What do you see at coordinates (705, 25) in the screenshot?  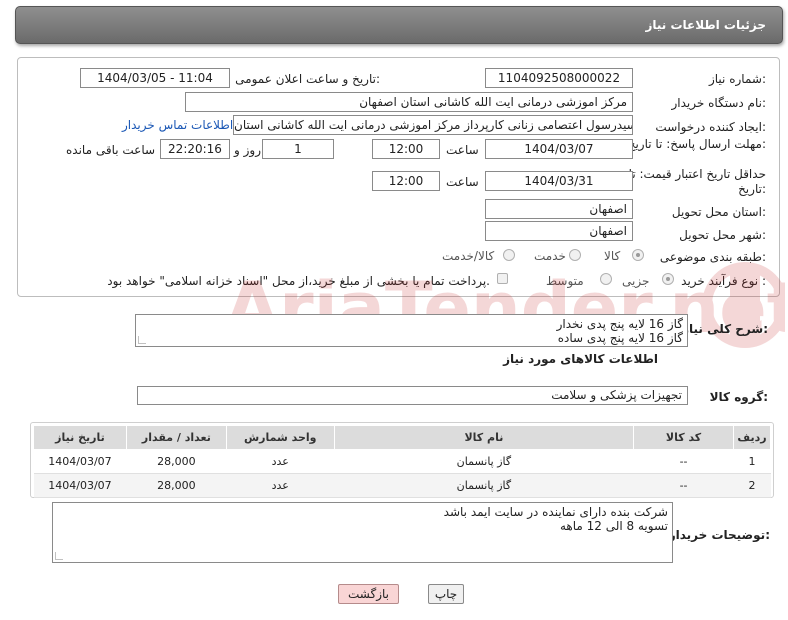 I see `page-title: جزئیات اطلاعات نیاز` at bounding box center [705, 25].